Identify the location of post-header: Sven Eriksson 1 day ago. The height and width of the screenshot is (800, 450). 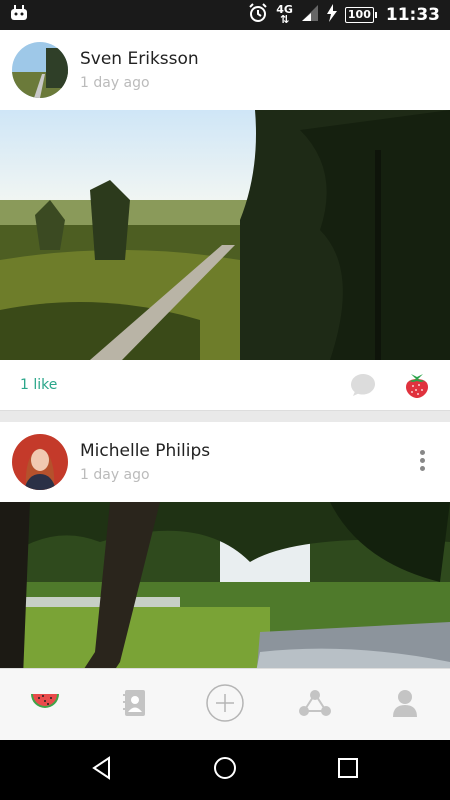
(225, 70).